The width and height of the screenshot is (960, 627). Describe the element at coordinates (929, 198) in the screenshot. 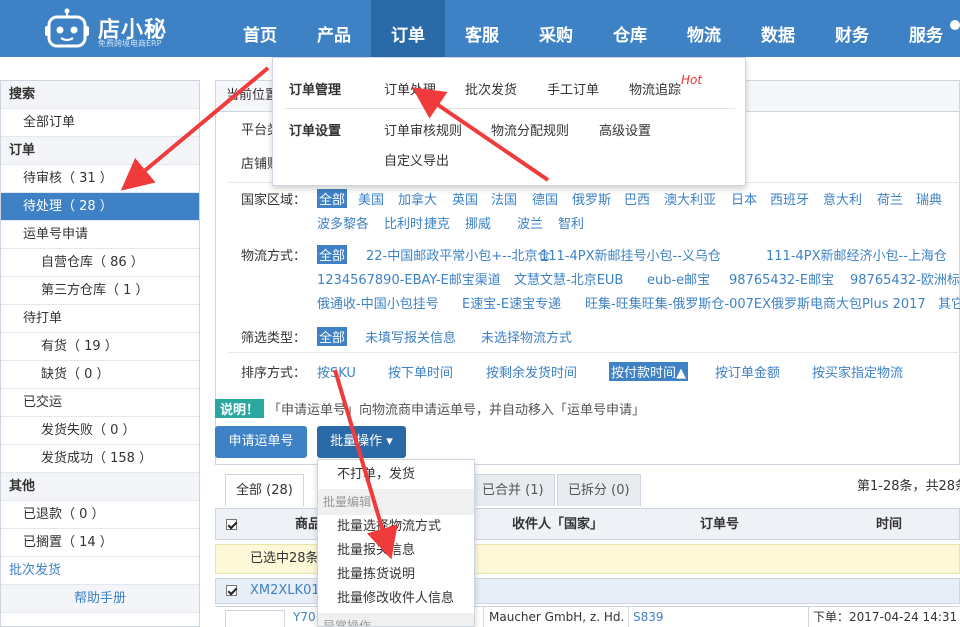

I see `country-row1-option-13: 瑞典` at that location.